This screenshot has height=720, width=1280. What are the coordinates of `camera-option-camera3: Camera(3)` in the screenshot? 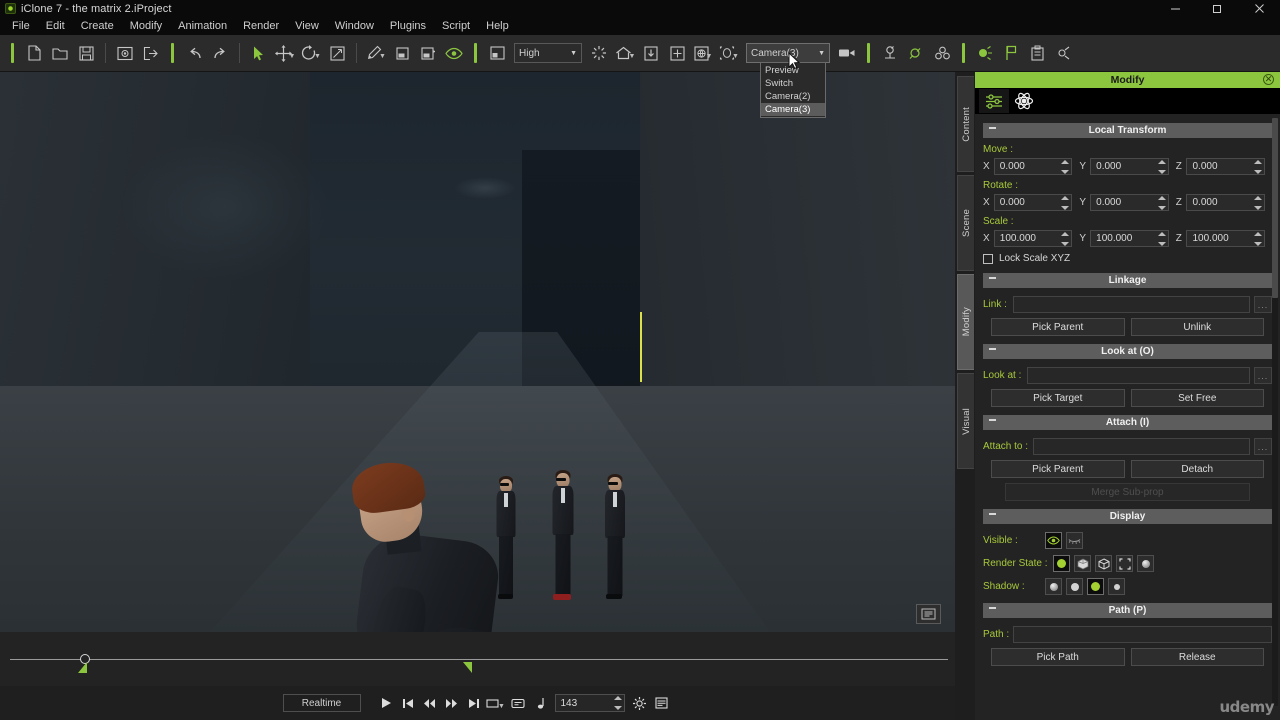 It's located at (793, 109).